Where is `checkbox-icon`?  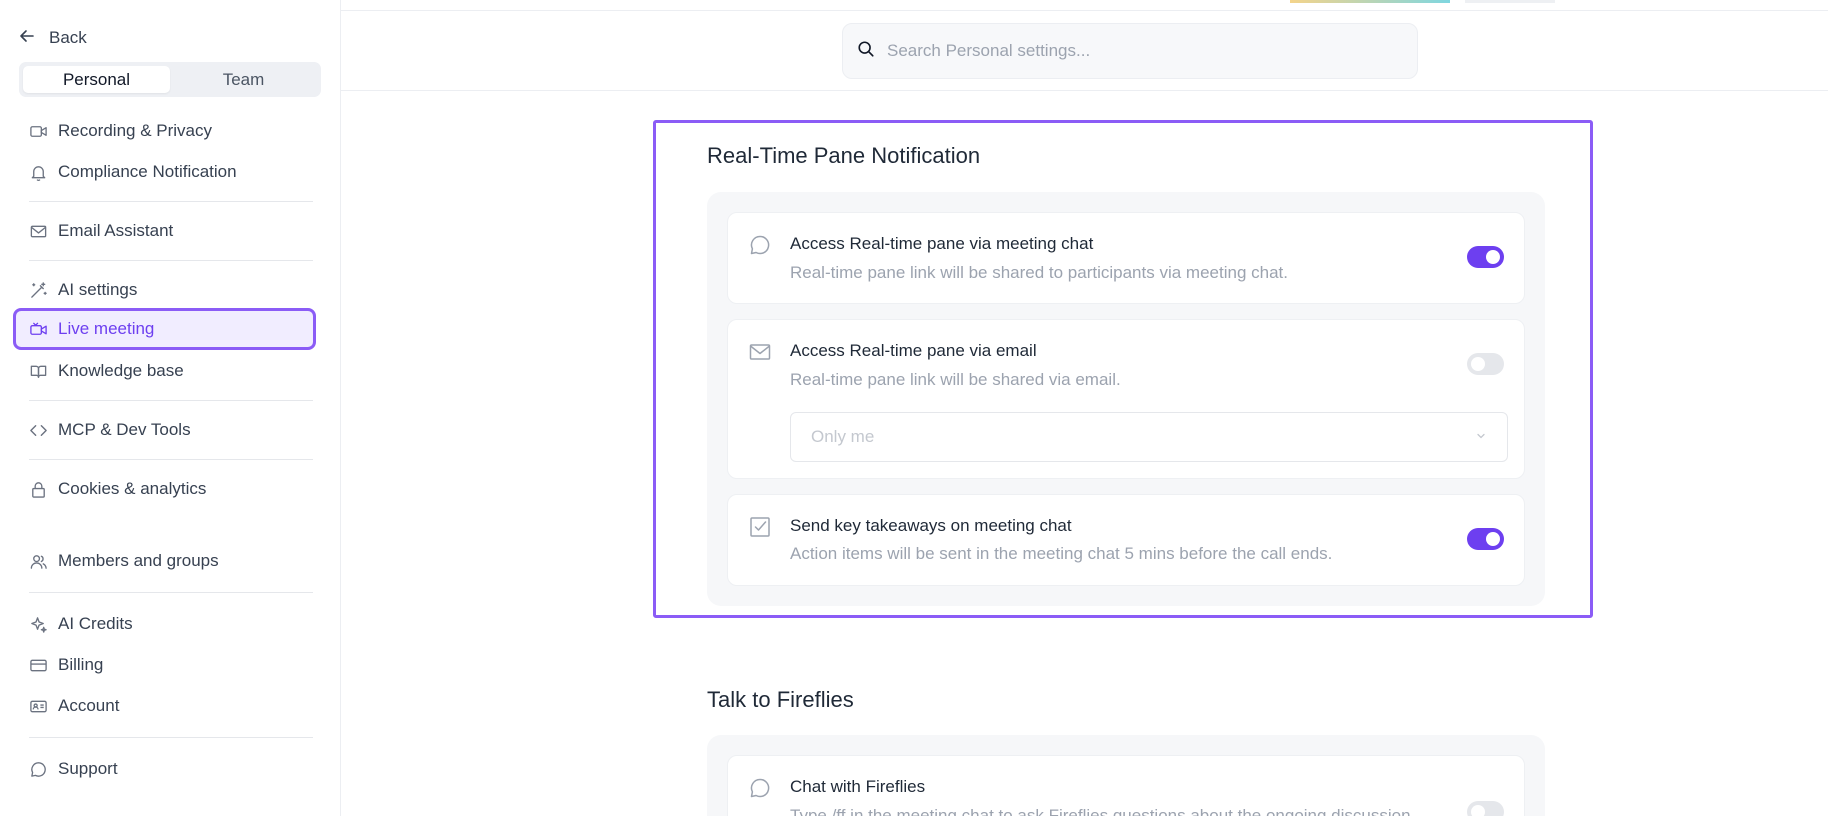 checkbox-icon is located at coordinates (760, 527).